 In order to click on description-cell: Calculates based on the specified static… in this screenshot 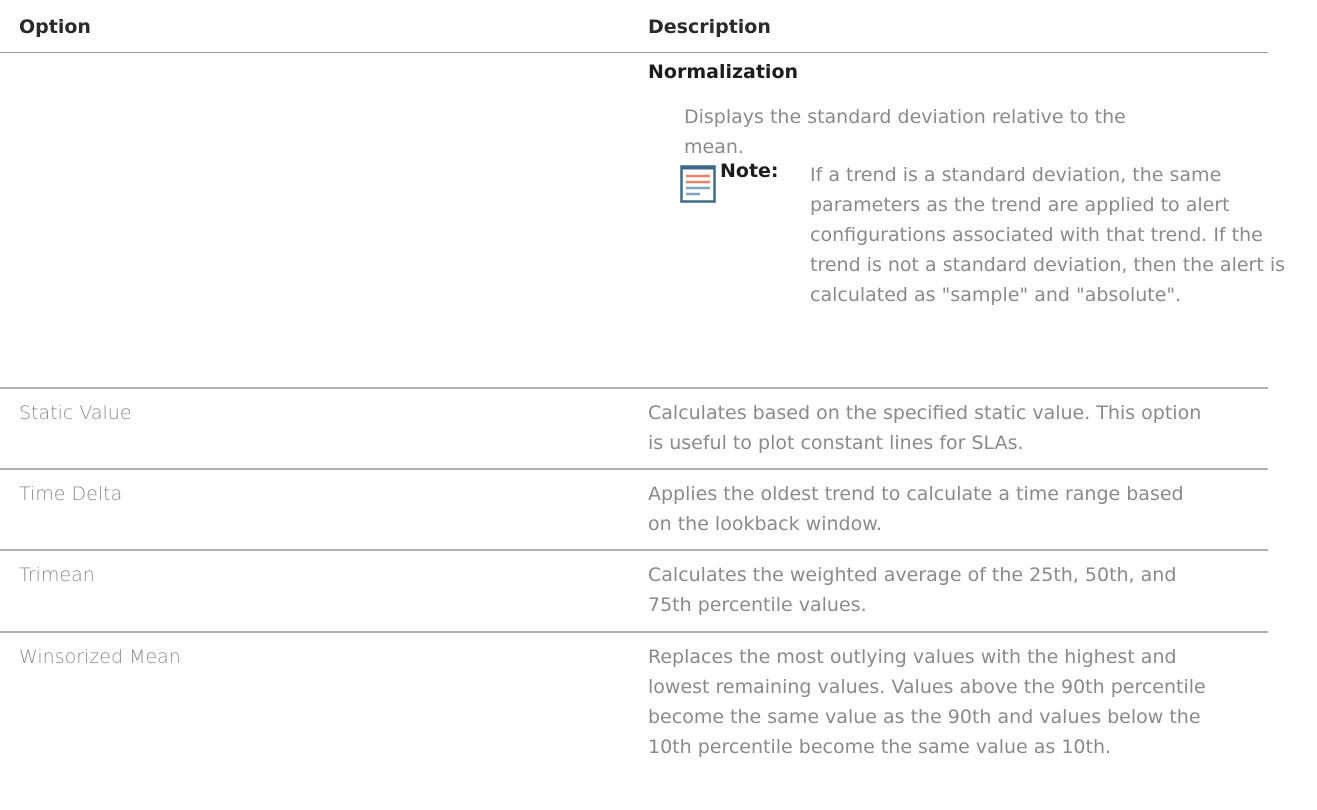, I will do `click(925, 428)`.